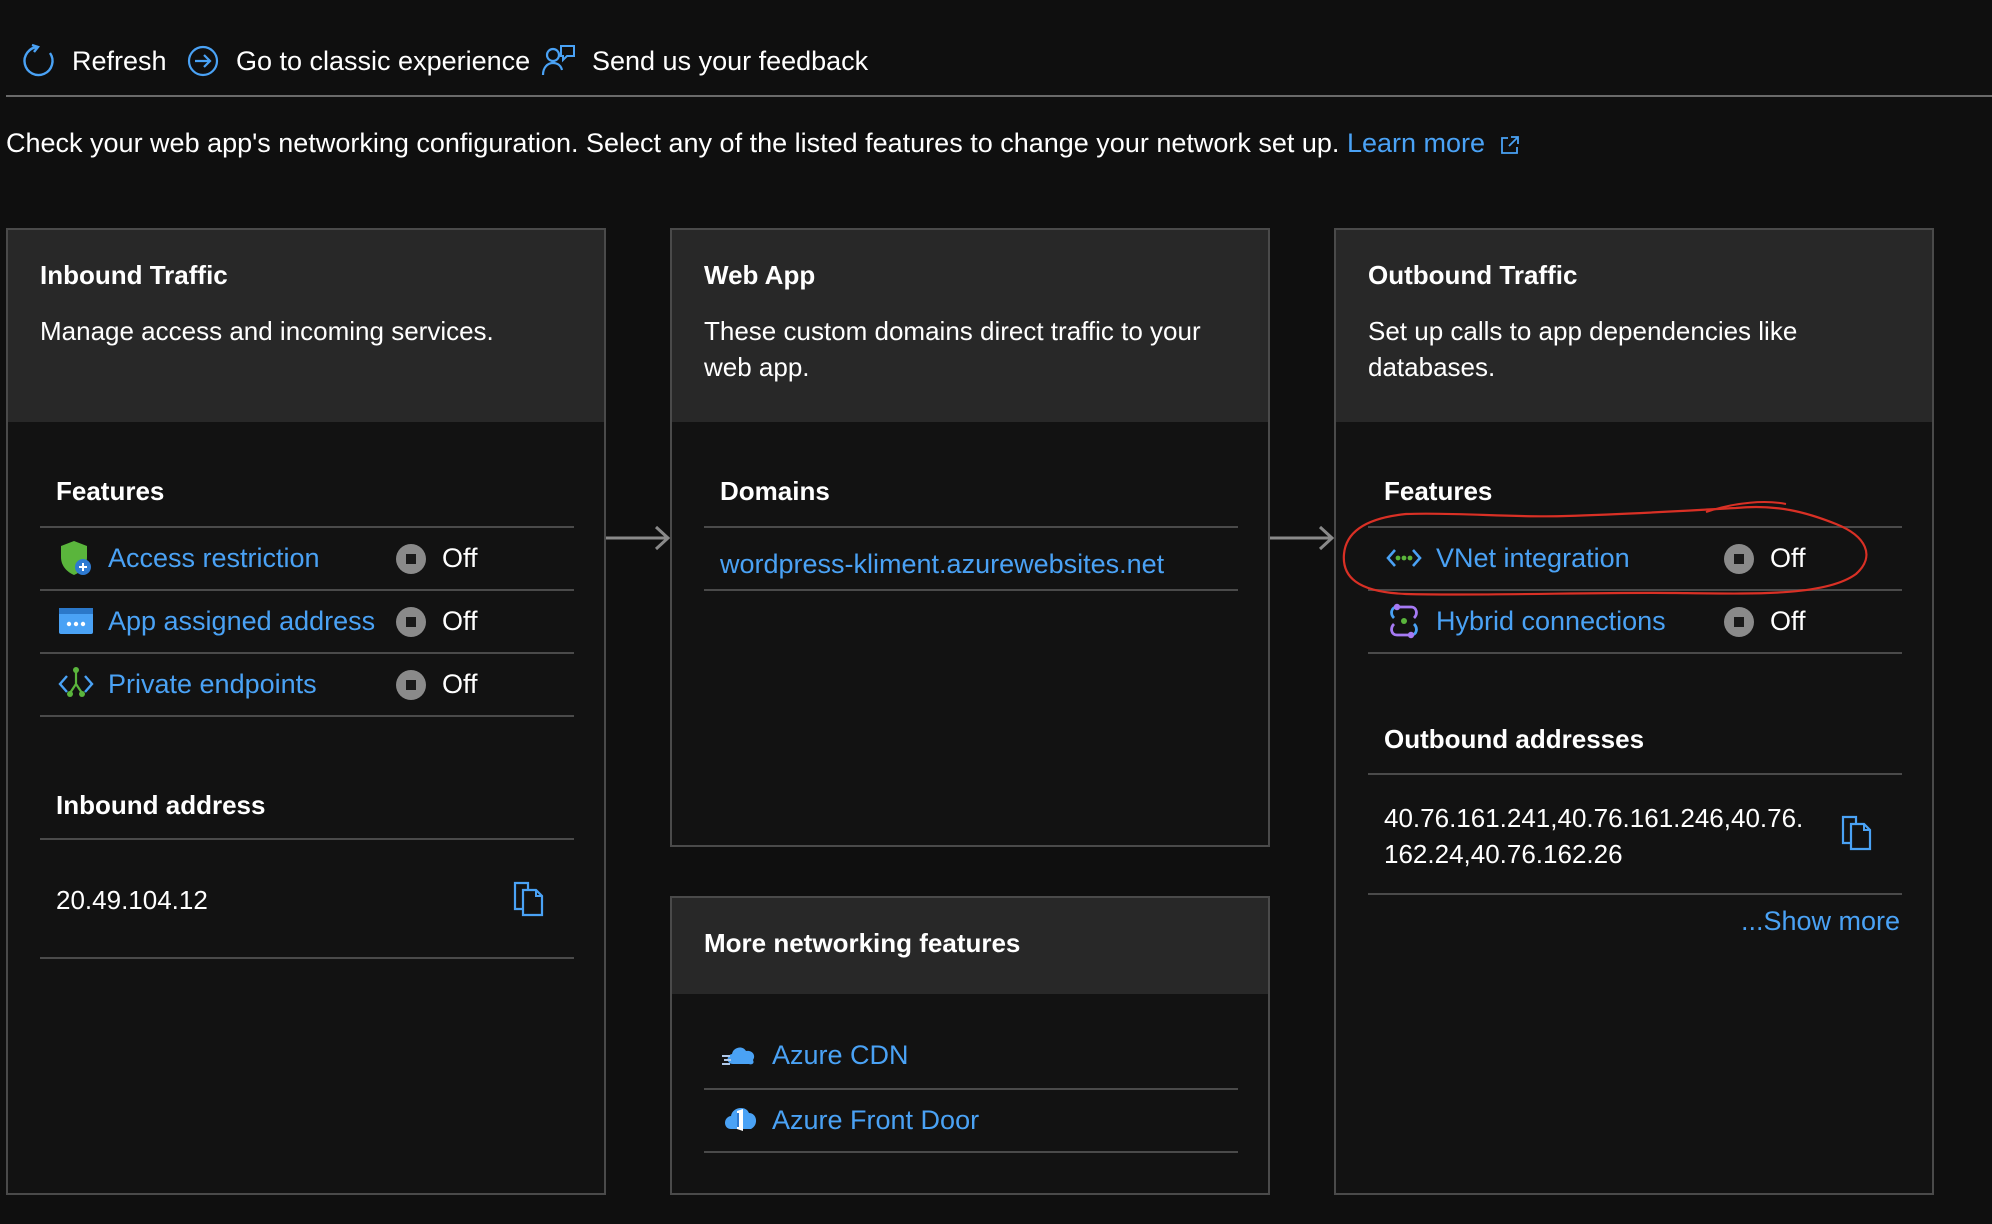  I want to click on hybrid-connections-link: Hybrid connections, so click(1551, 621).